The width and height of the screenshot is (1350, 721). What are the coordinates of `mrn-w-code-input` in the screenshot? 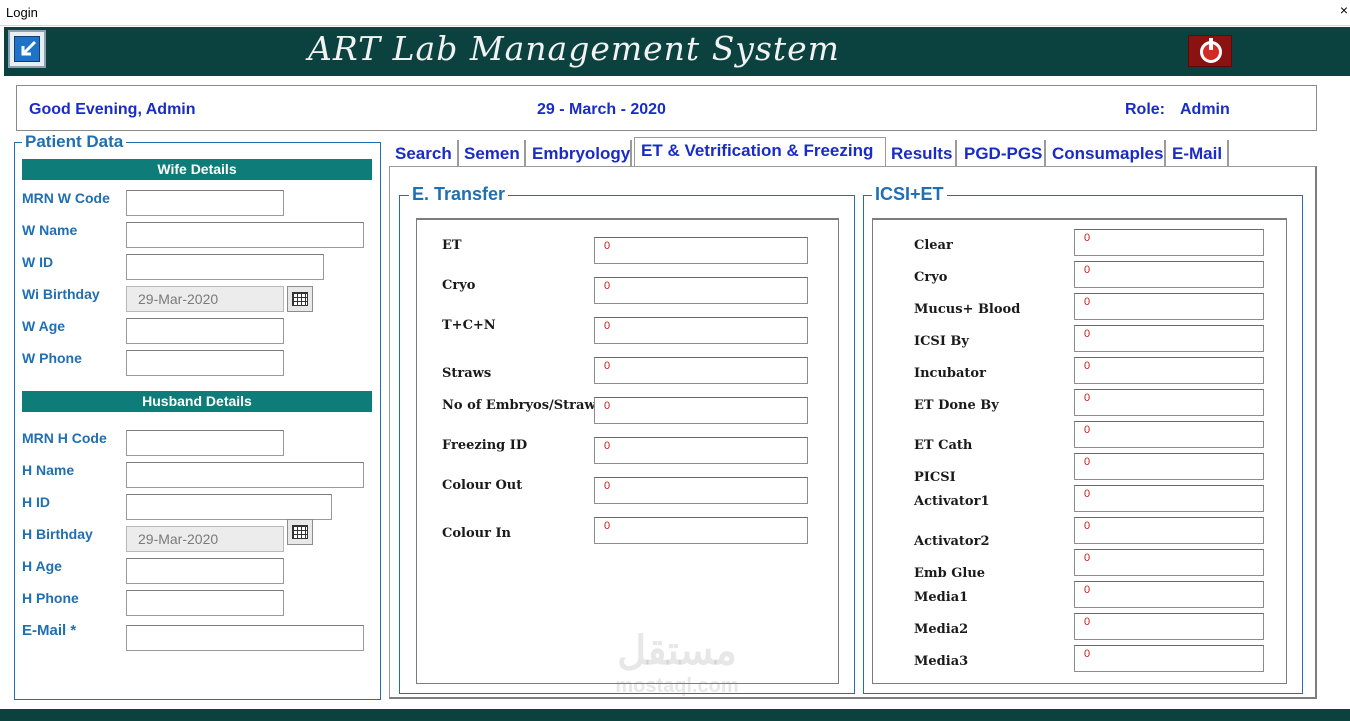 It's located at (205, 203).